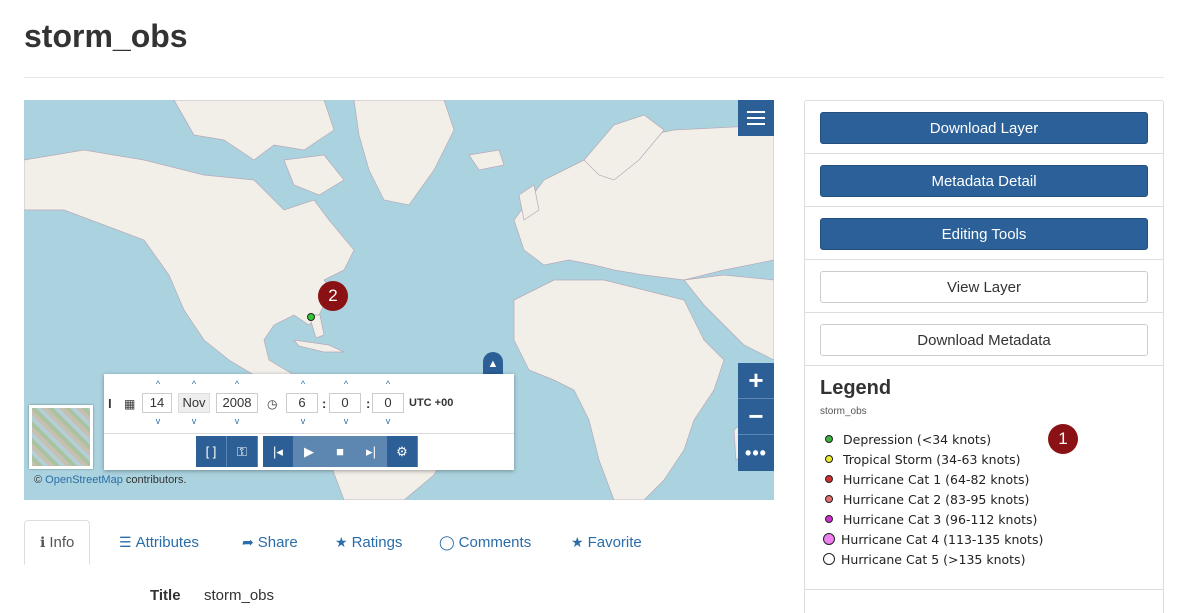  I want to click on more-tools-button: •••, so click(756, 453).